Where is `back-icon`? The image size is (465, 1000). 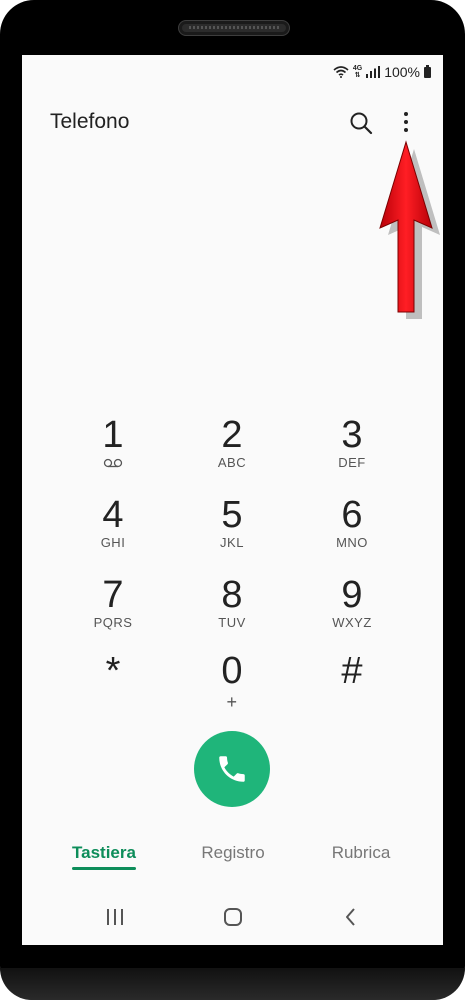 back-icon is located at coordinates (351, 917).